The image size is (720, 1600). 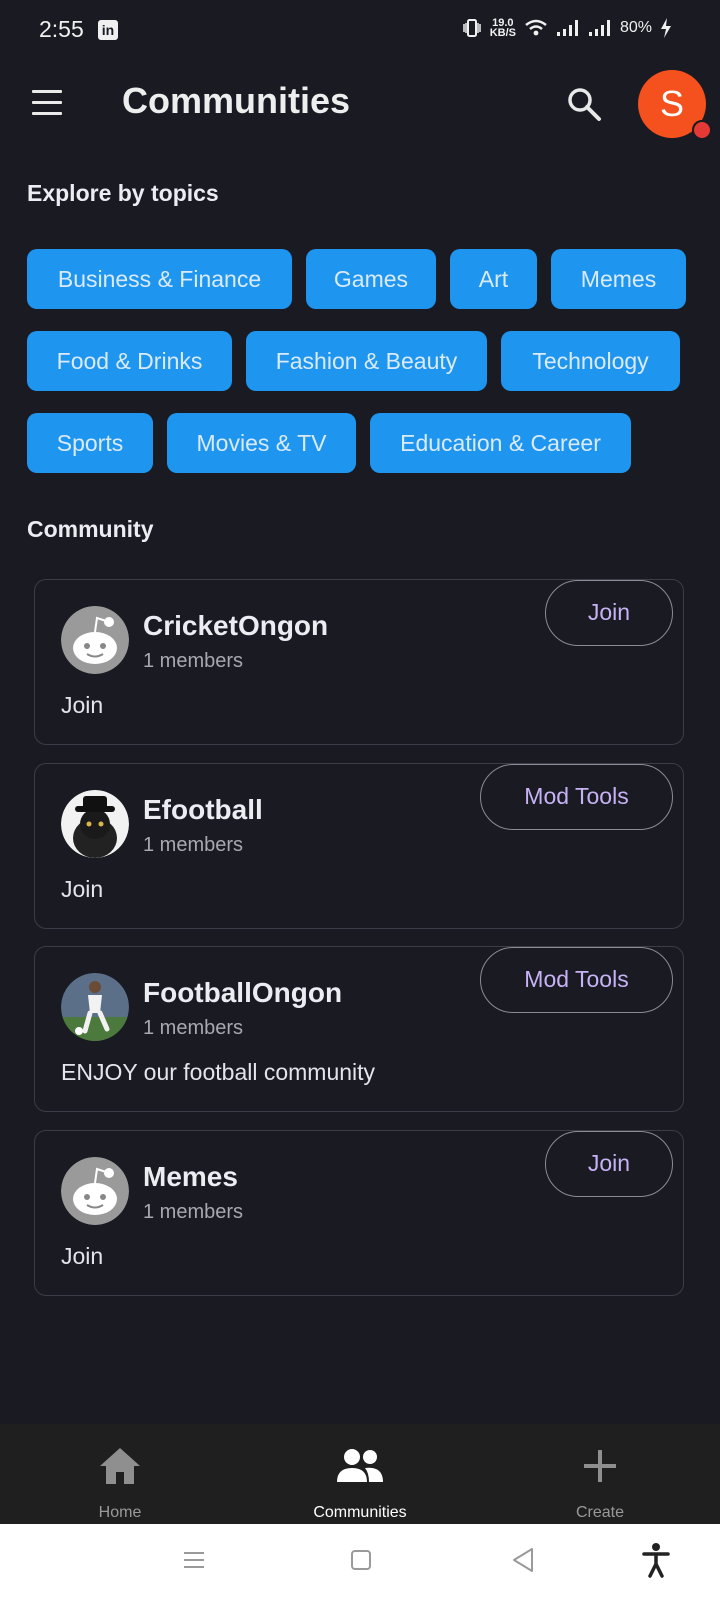 I want to click on nav-create: Create, so click(x=600, y=1474).